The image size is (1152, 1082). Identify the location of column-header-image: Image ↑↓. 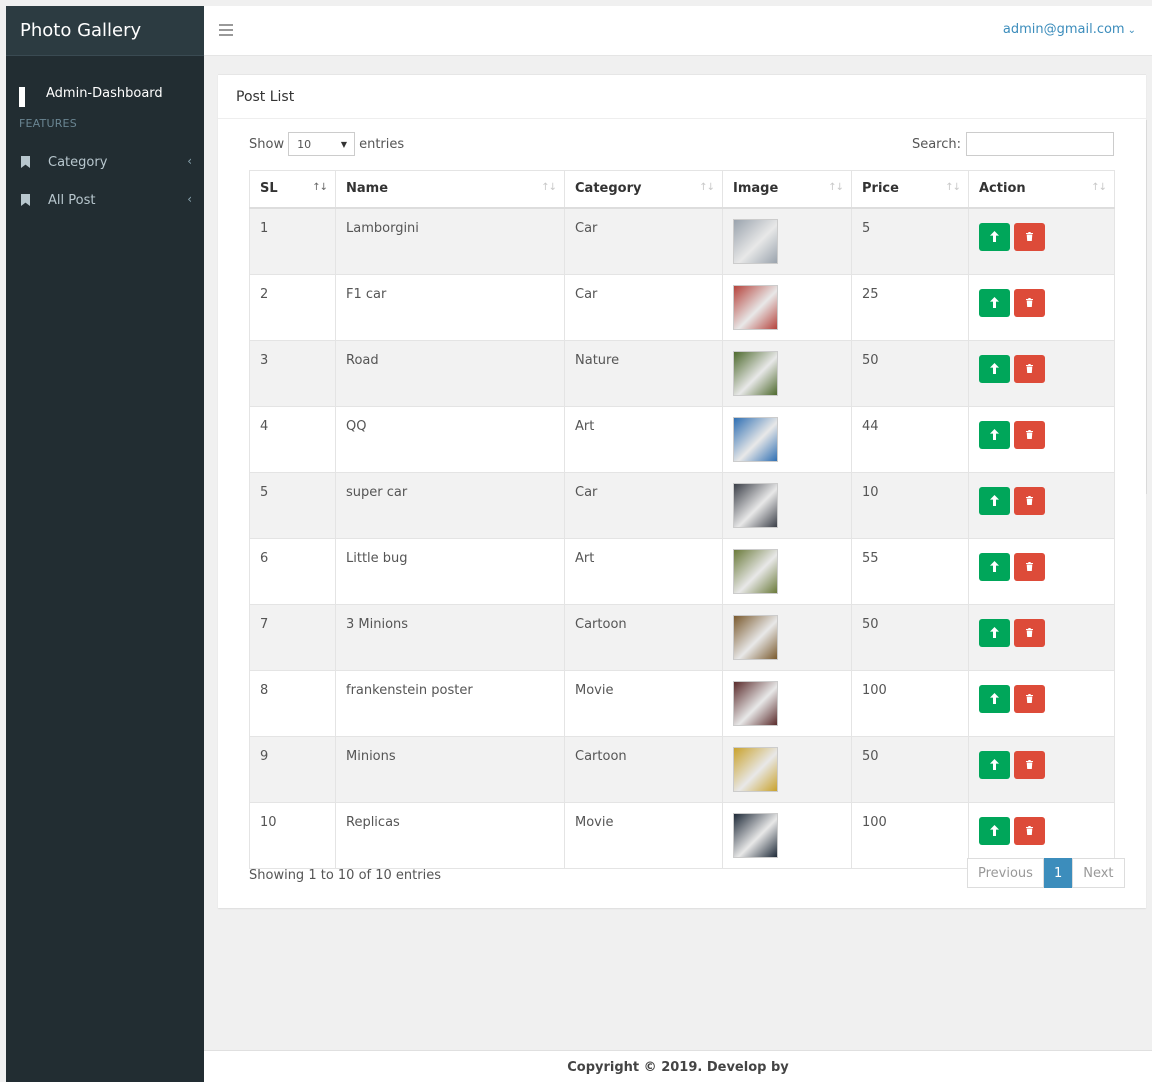
(787, 189).